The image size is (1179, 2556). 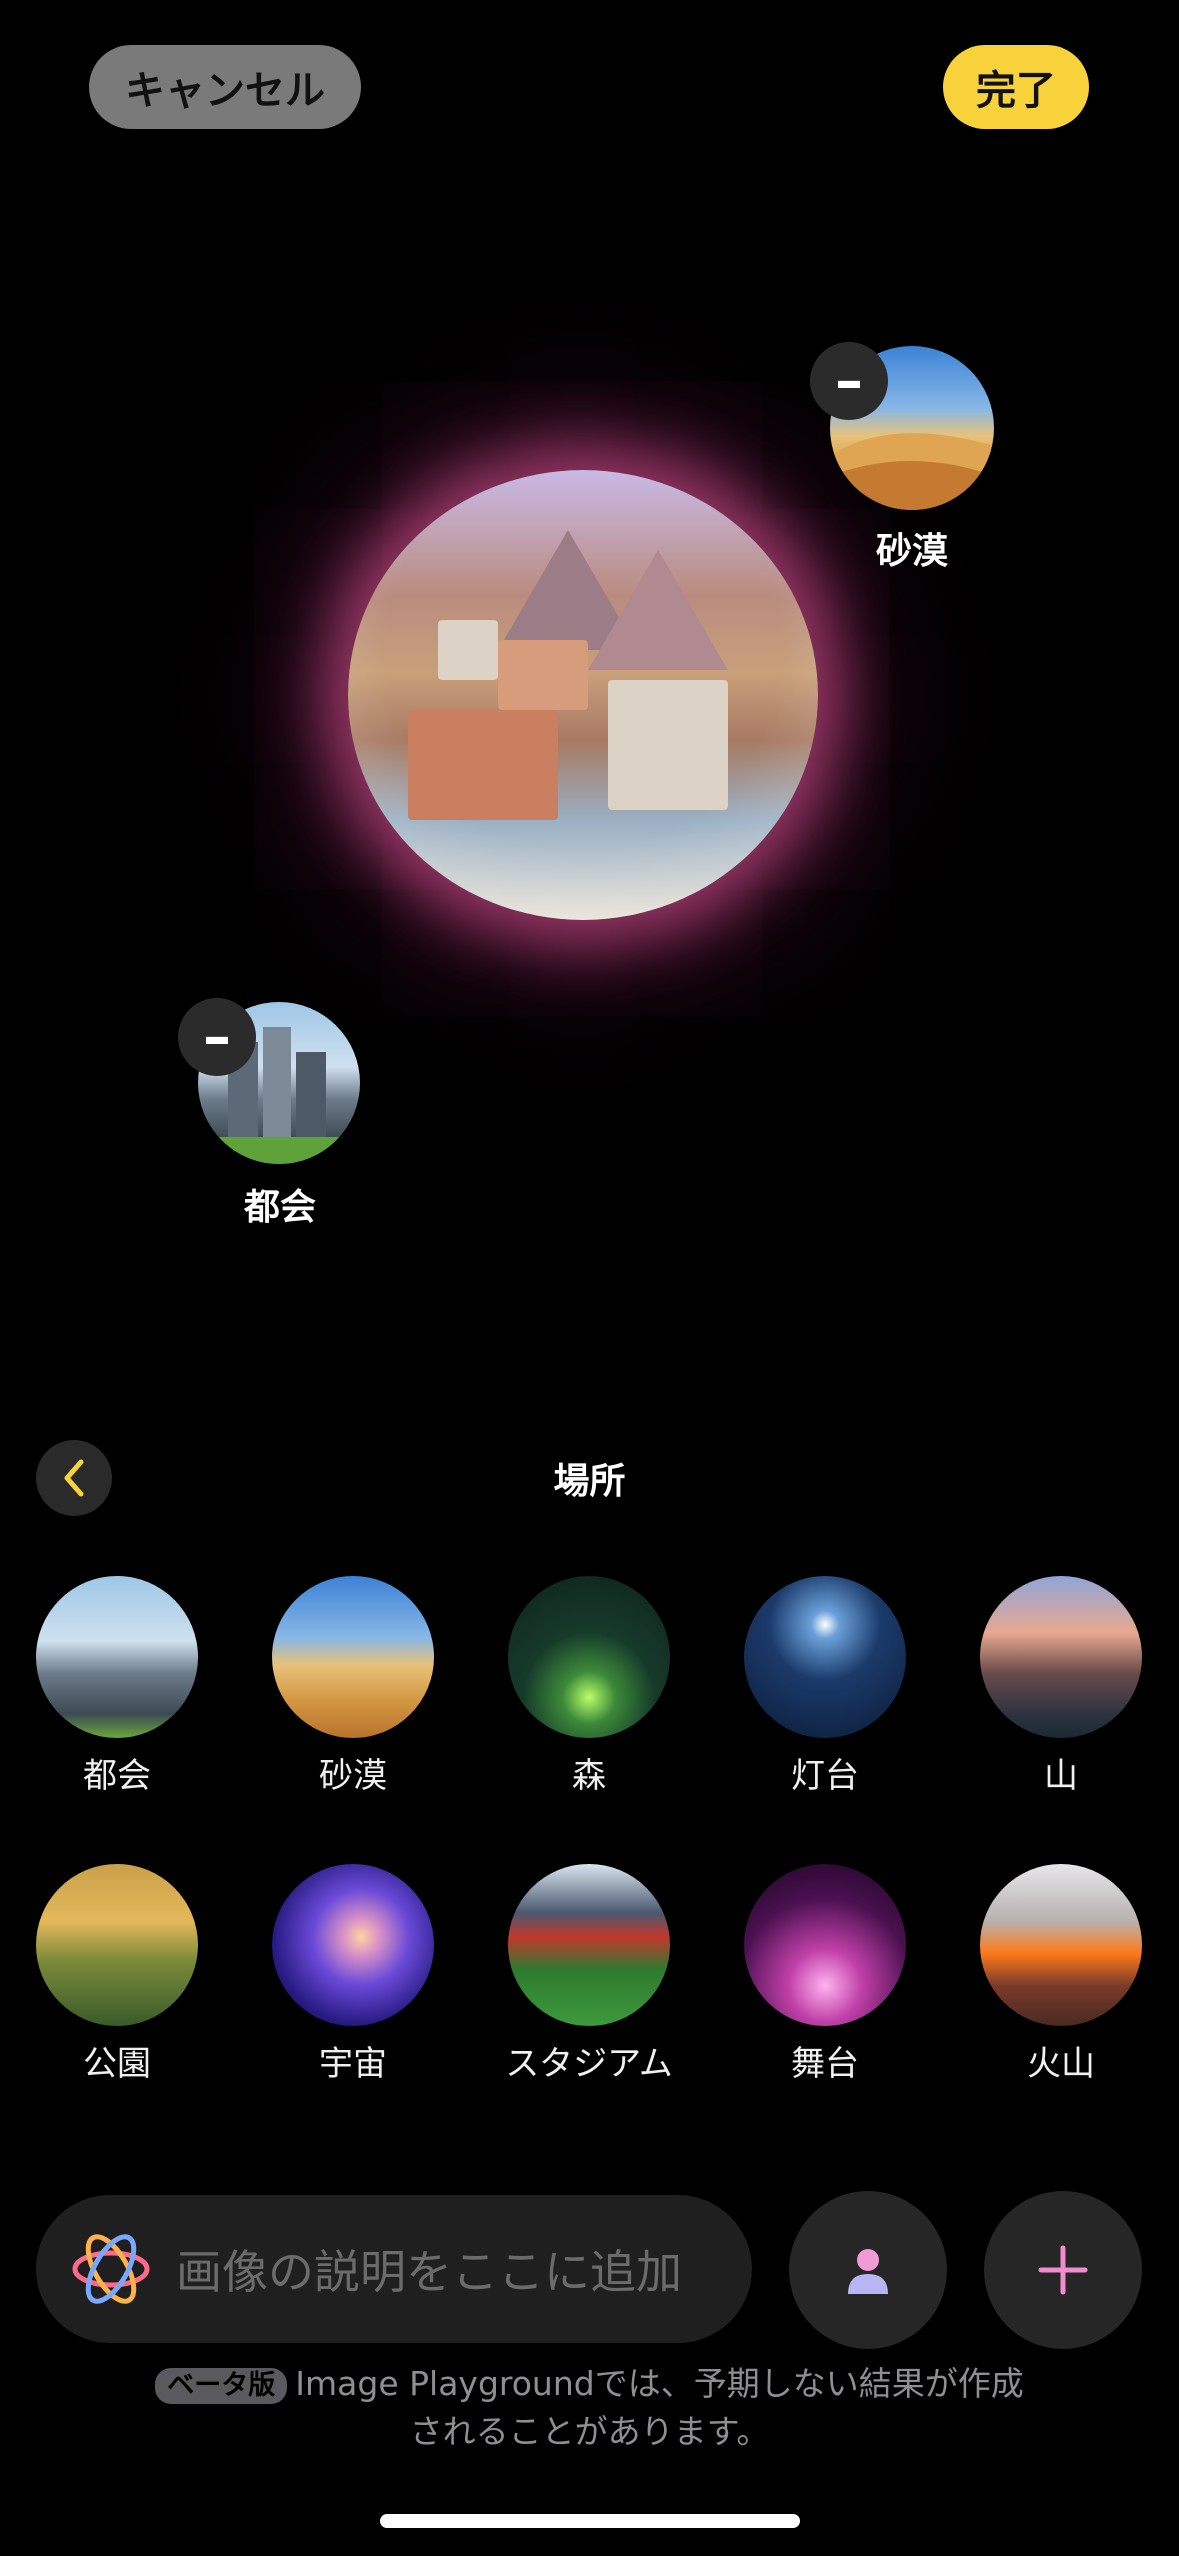 I want to click on forest-thumbnail-icon, so click(x=589, y=1657).